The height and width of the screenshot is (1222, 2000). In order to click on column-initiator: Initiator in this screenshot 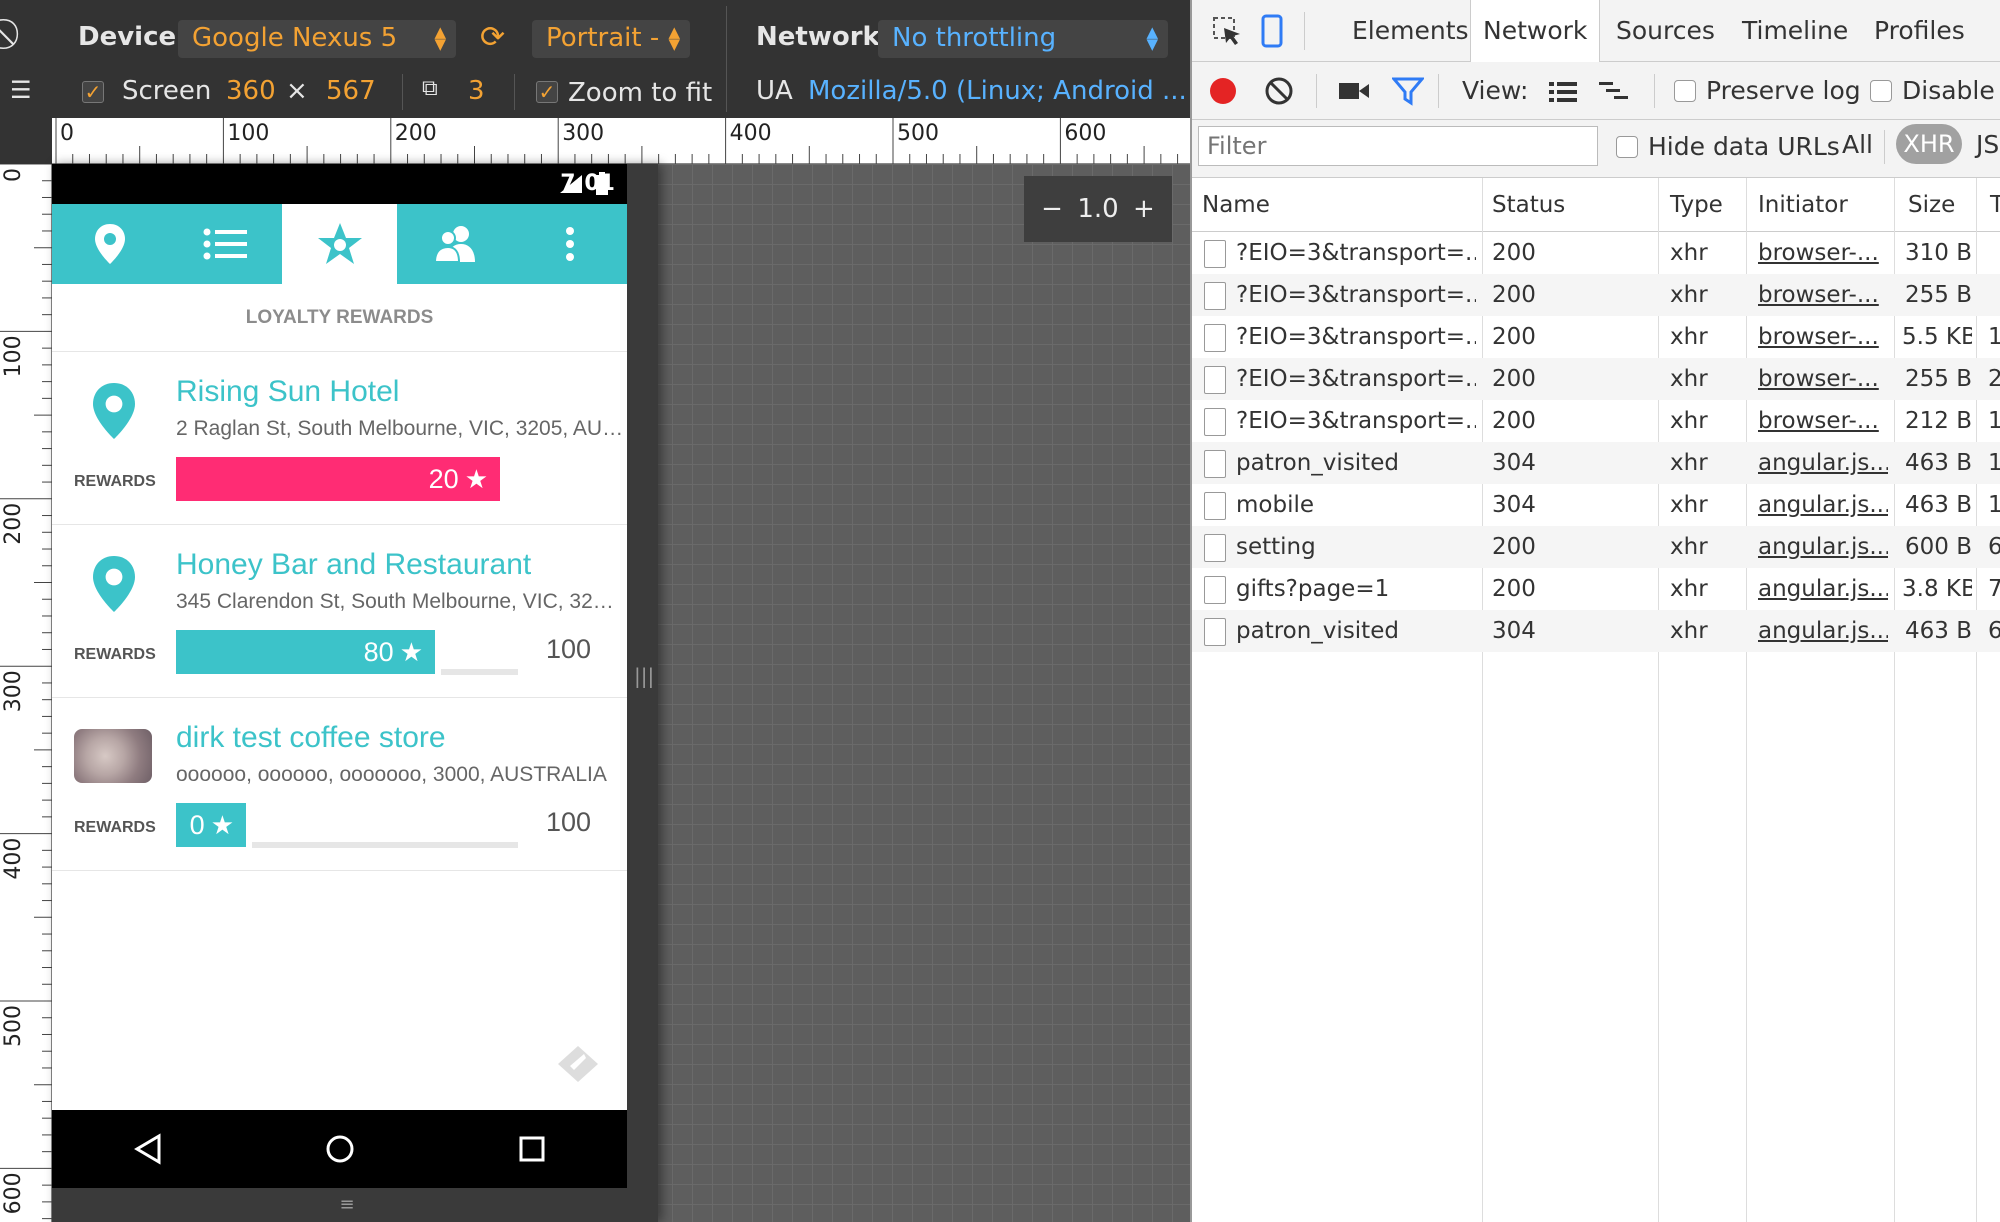, I will do `click(1803, 205)`.